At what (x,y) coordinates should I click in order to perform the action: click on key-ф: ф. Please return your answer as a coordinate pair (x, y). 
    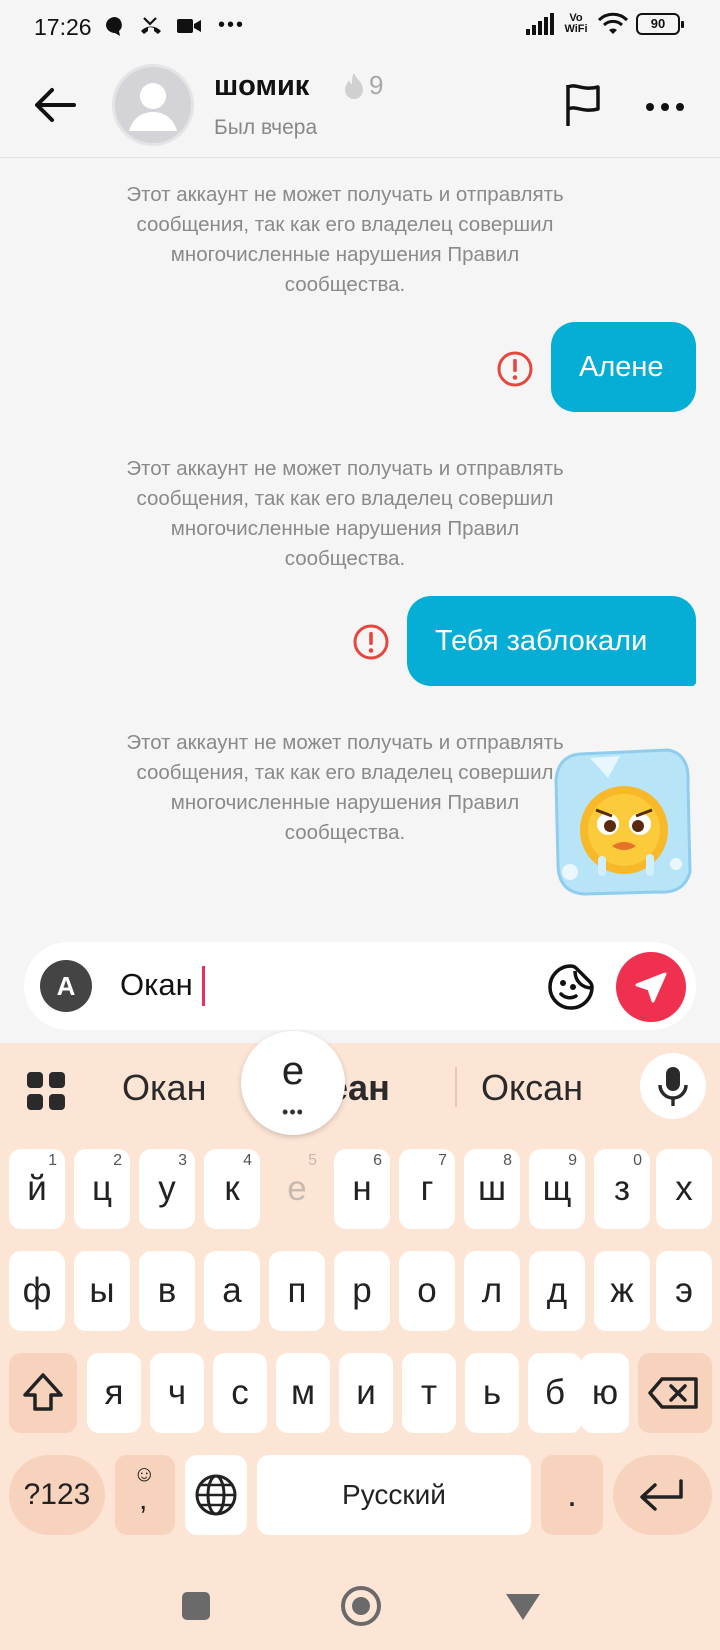
    Looking at the image, I should click on (37, 1291).